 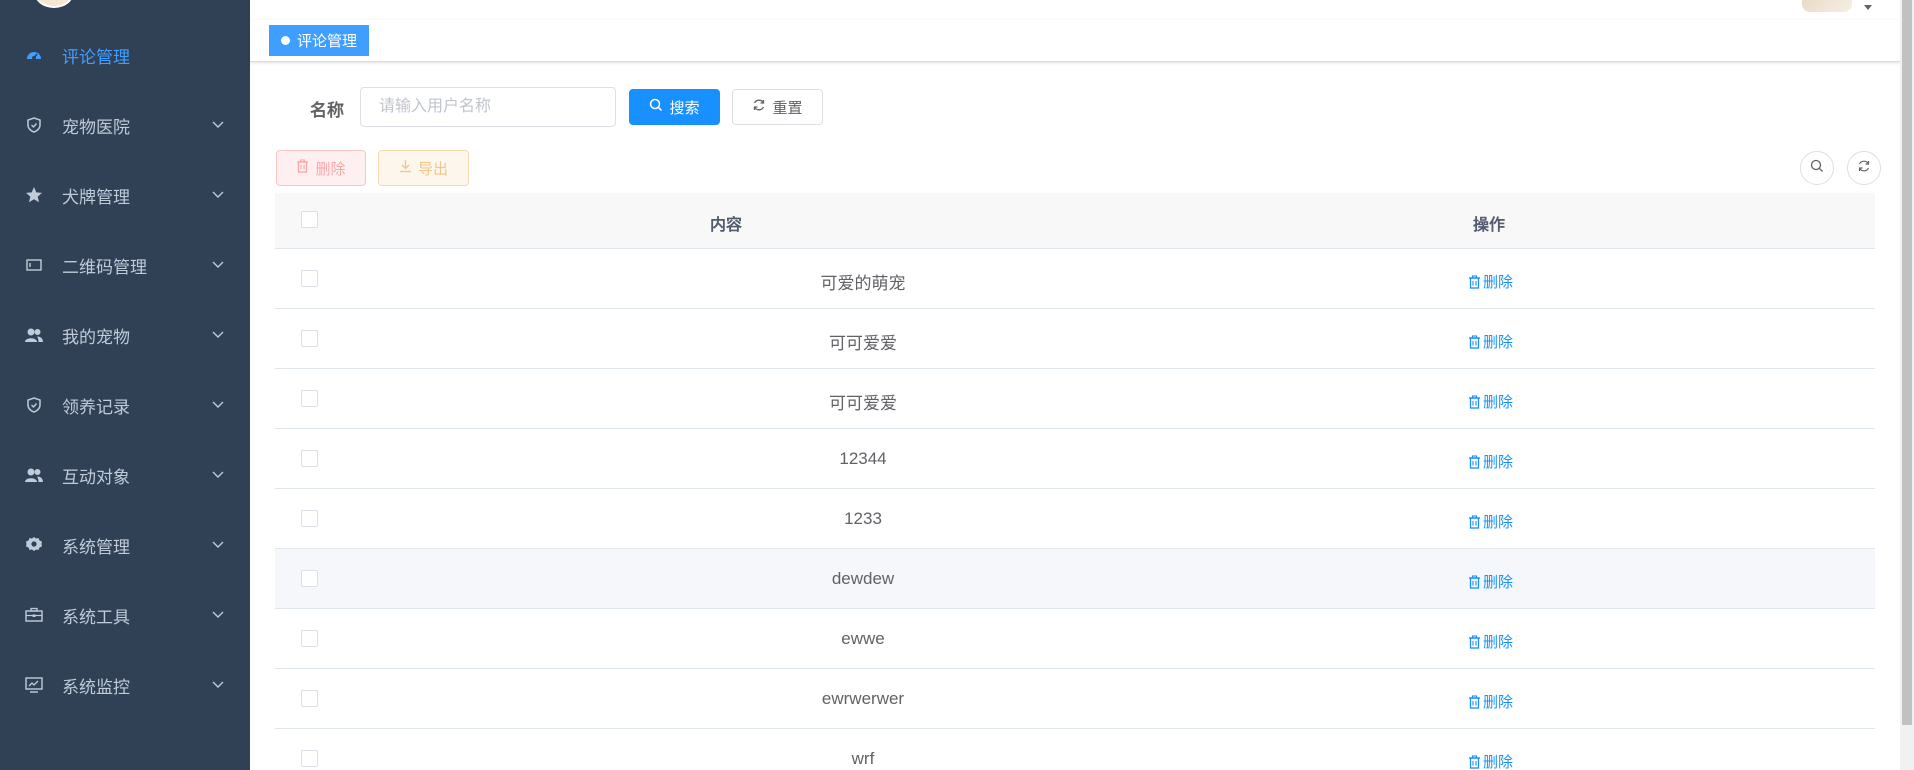 I want to click on scrollbar-thumb, so click(x=1907, y=362).